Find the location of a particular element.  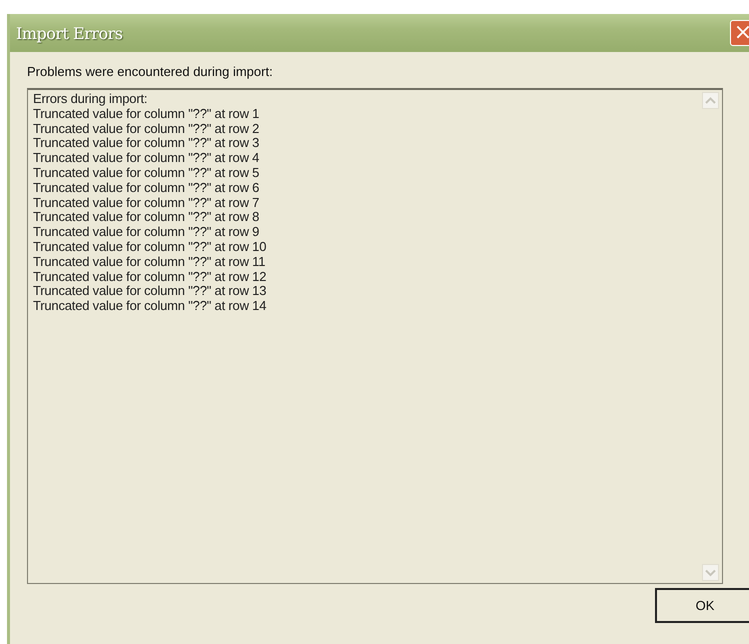

log-line: Truncated value for column "??" at row 6 is located at coordinates (146, 188).